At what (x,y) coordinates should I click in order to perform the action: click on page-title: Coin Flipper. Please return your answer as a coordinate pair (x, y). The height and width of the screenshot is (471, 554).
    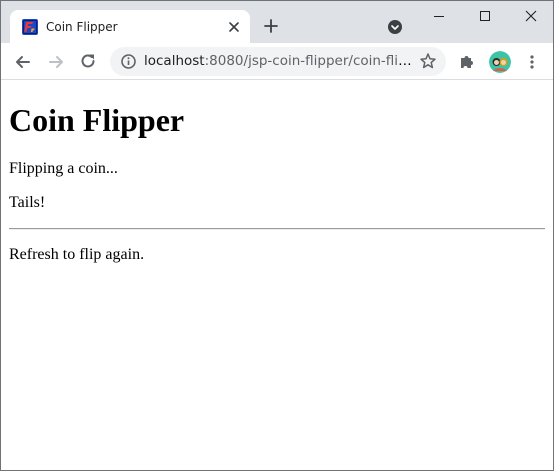
    Looking at the image, I should click on (97, 120).